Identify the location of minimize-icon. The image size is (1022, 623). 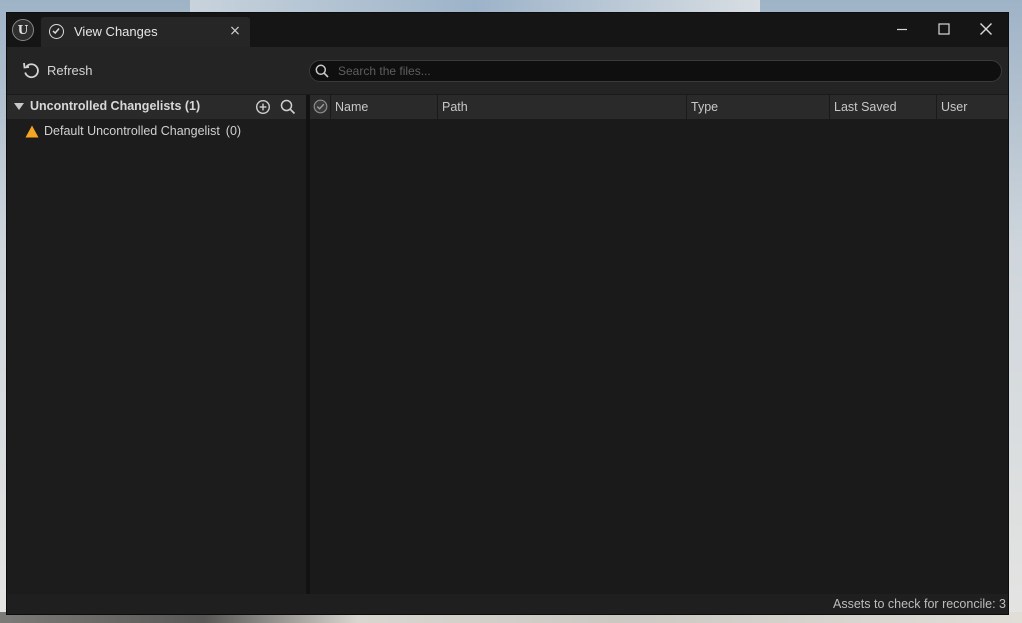
(902, 29).